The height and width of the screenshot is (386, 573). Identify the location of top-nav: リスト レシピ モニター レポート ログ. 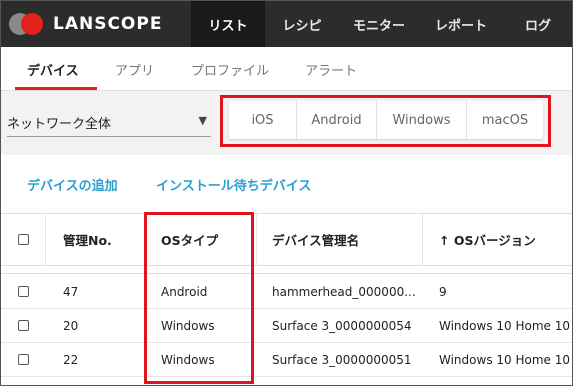
(381, 24).